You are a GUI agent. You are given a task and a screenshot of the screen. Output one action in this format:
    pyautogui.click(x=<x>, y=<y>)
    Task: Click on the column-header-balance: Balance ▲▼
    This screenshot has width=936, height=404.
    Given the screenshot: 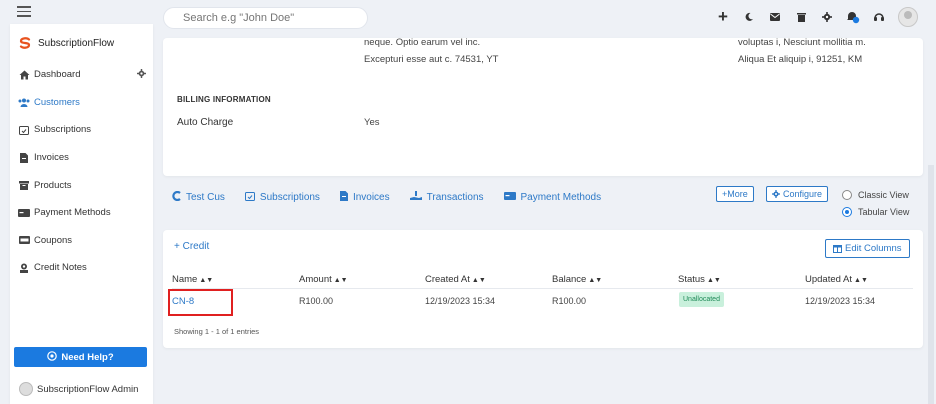 What is the action you would take?
    pyautogui.click(x=577, y=279)
    